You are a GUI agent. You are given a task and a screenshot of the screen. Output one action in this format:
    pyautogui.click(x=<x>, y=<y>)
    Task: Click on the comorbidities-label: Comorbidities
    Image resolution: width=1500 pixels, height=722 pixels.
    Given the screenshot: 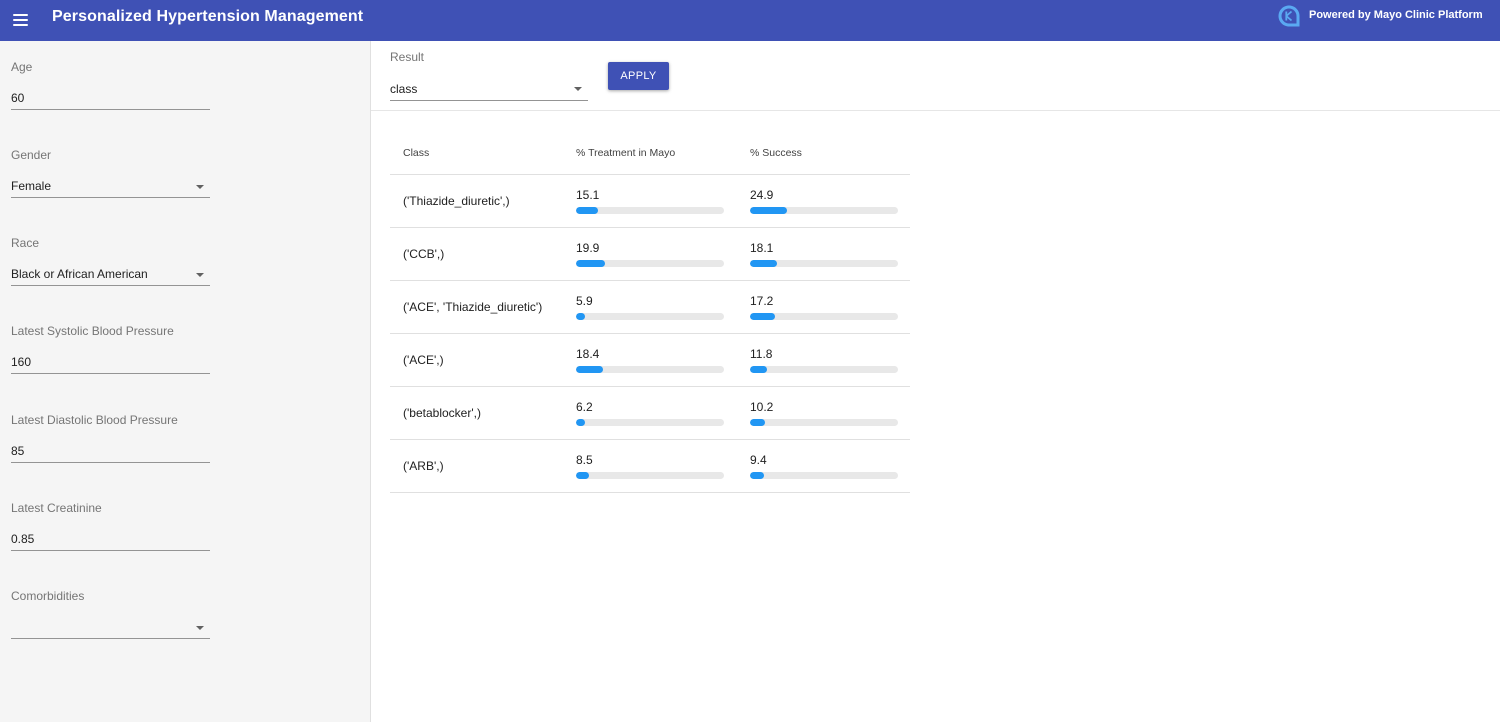 What is the action you would take?
    pyautogui.click(x=48, y=596)
    